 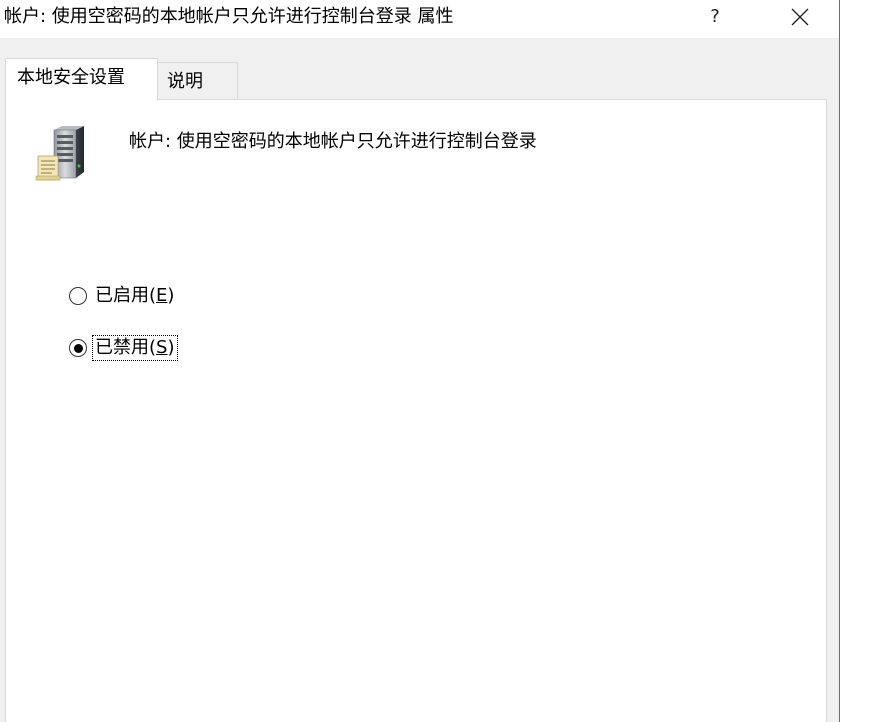 I want to click on radio-disabled-label: 已禁用(S), so click(x=135, y=348).